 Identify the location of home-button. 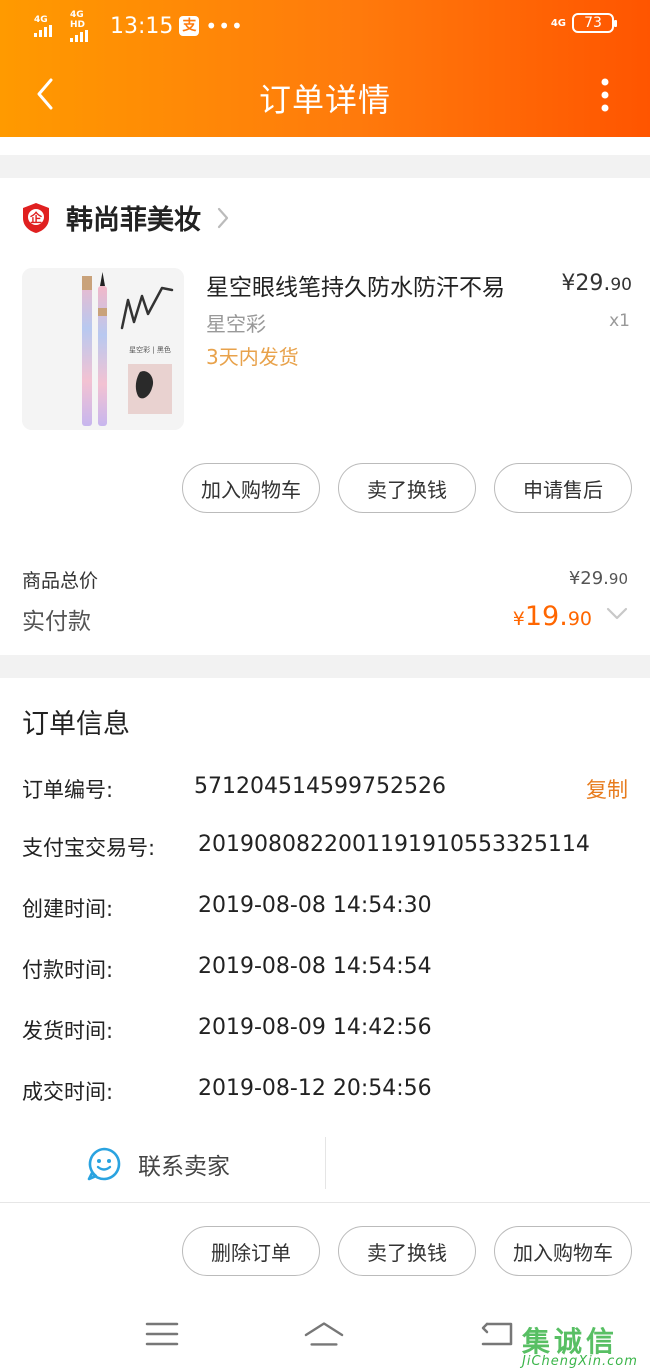
(324, 1334).